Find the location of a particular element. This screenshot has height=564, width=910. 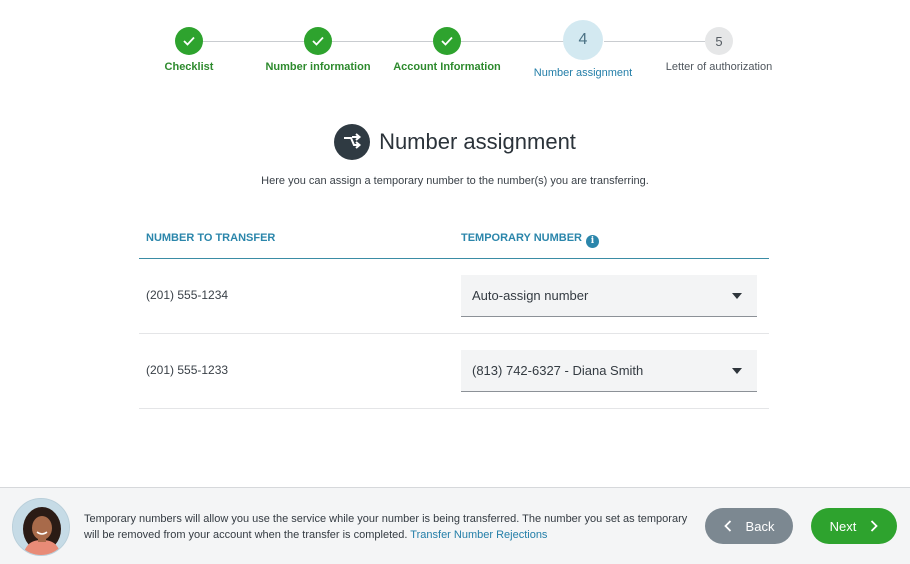

step-account-information: Account Information is located at coordinates (447, 50).